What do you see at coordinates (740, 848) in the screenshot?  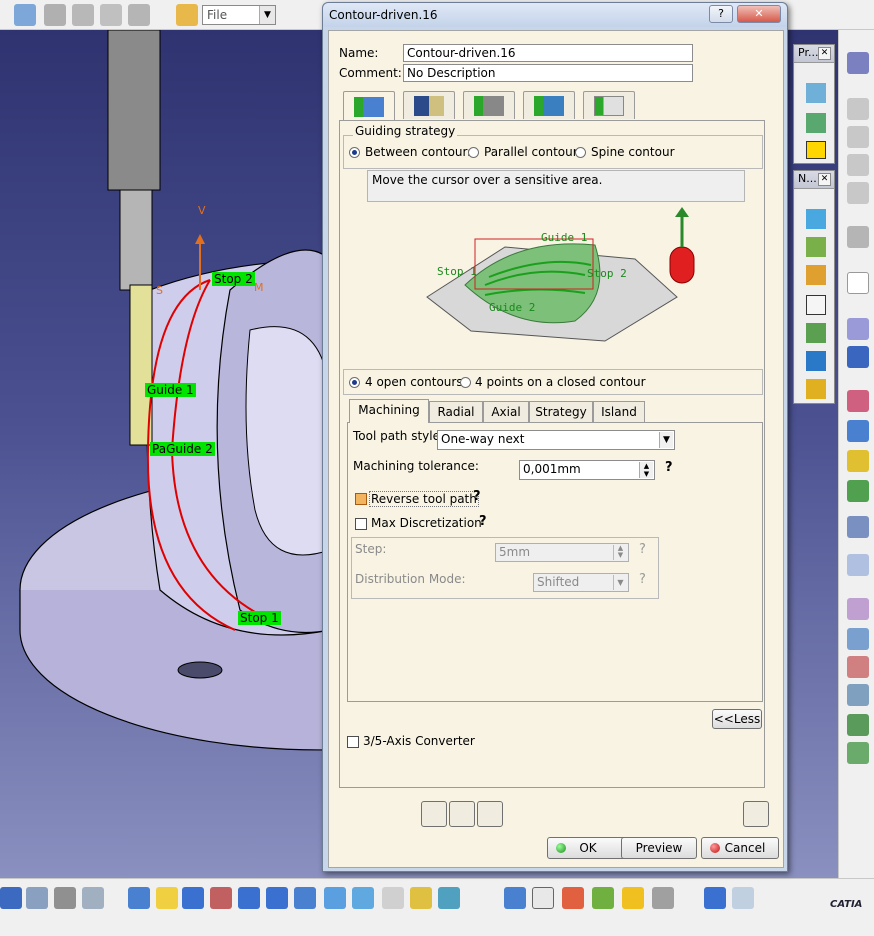 I see `cancel-button: Cancel` at bounding box center [740, 848].